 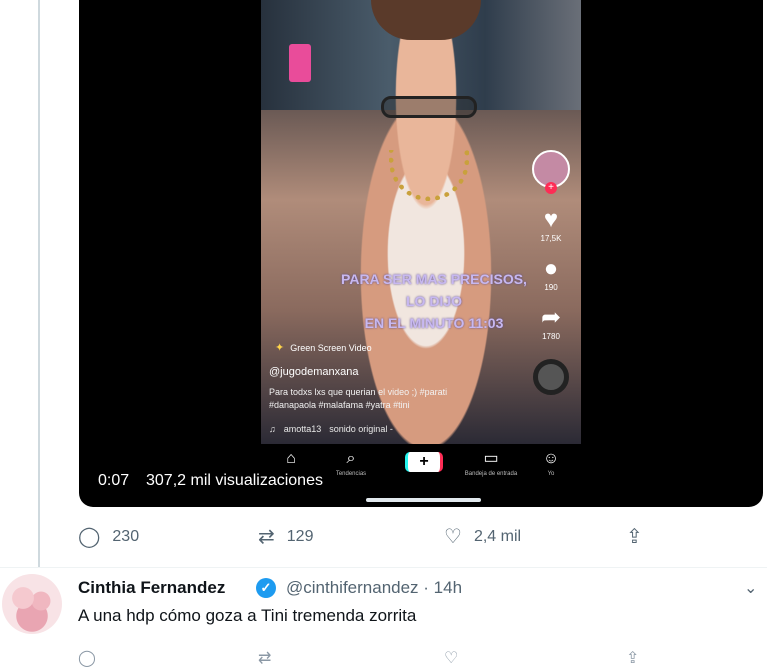 I want to click on create-plus-icon: +, so click(x=424, y=462).